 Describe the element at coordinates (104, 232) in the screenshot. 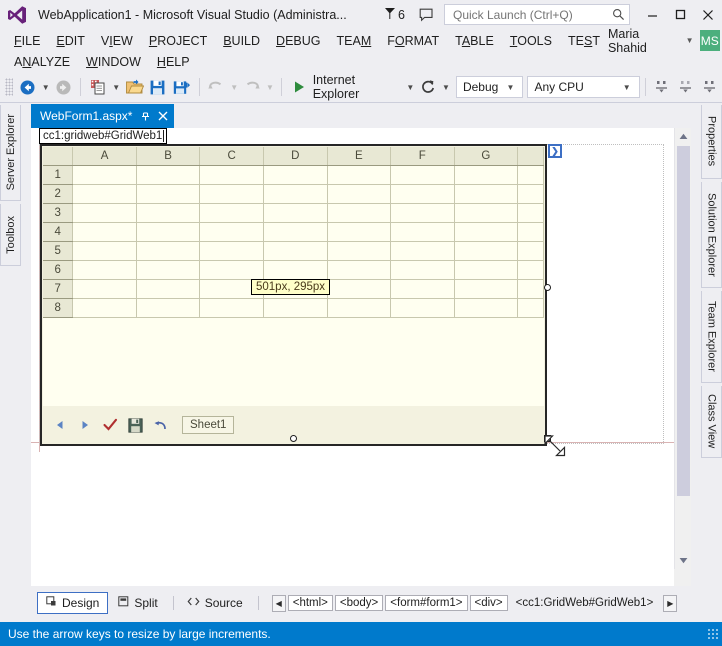

I see `cell-a4` at that location.